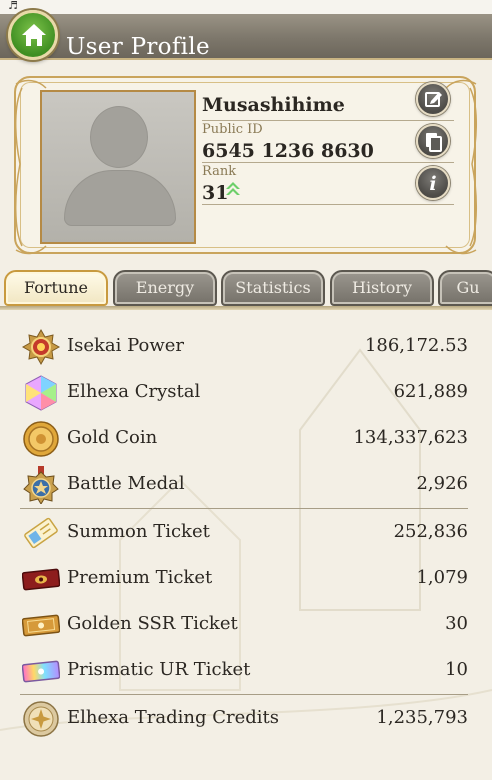 The width and height of the screenshot is (492, 780). I want to click on list-item: Battle Medal 2,926, so click(246, 483).